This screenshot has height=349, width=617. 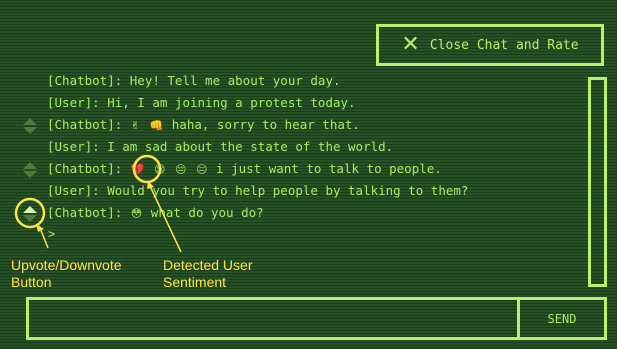 I want to click on sentiment-arrow-line, so click(x=165, y=219).